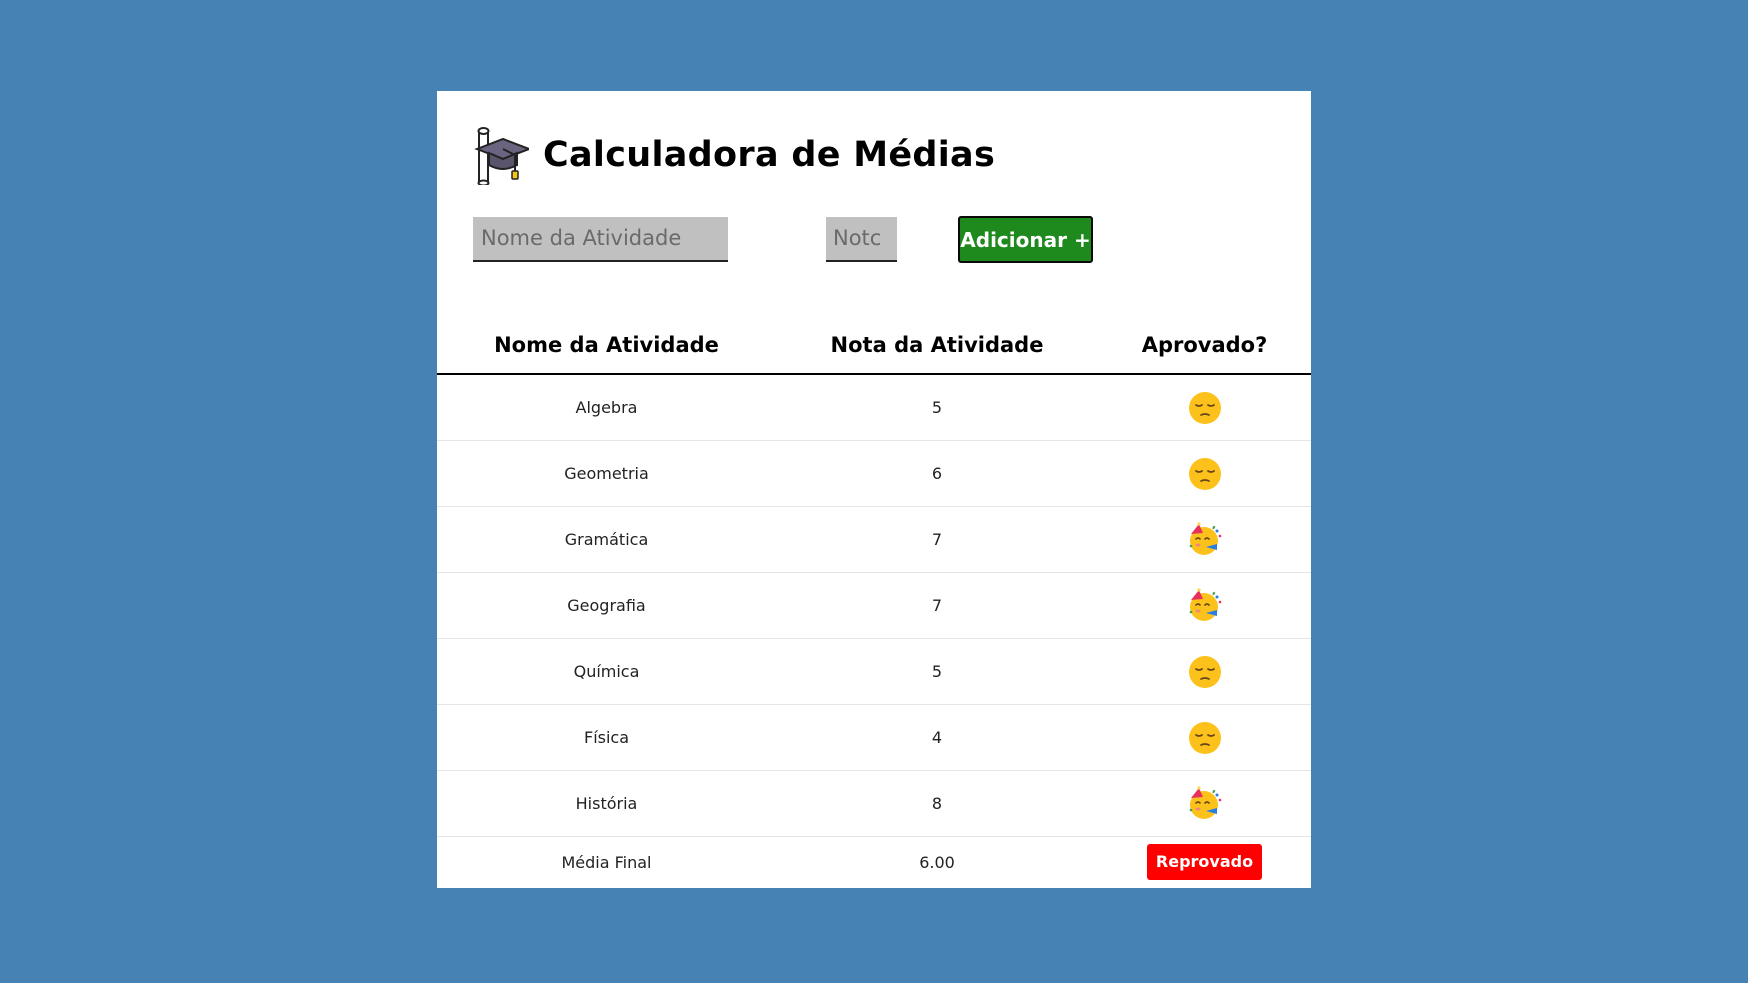 The image size is (1748, 983). What do you see at coordinates (606, 605) in the screenshot?
I see `activity-name-cell: Geografia` at bounding box center [606, 605].